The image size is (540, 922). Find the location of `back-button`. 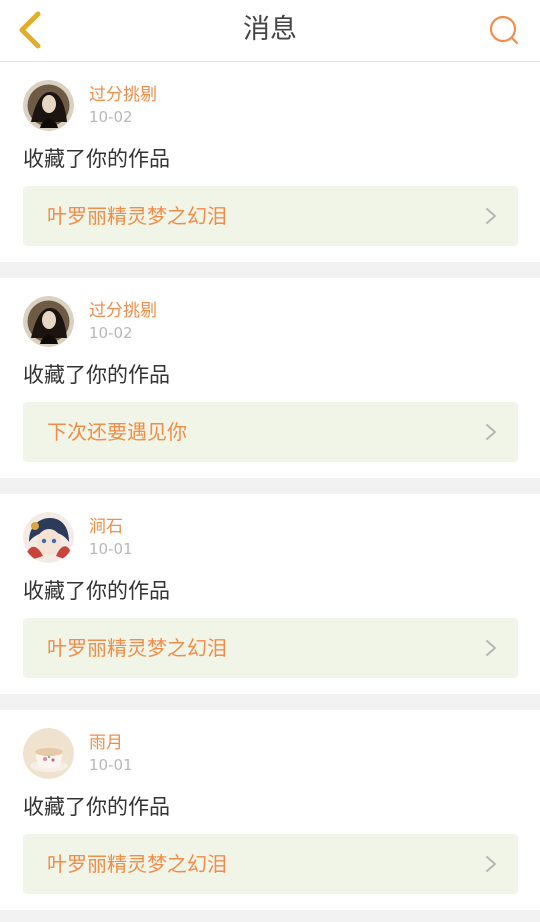

back-button is located at coordinates (30, 30).